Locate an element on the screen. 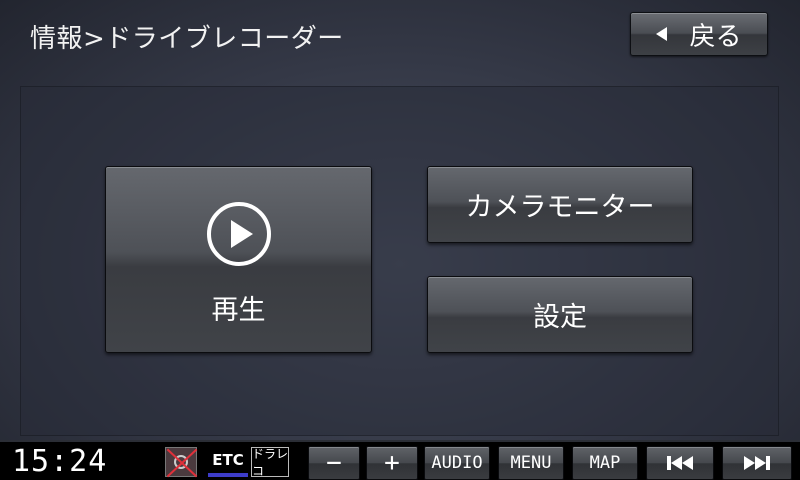 The height and width of the screenshot is (480, 800). status-bar: 15:24 ETC ドラレコ − + AUDIO MENU MAP is located at coordinates (400, 460).